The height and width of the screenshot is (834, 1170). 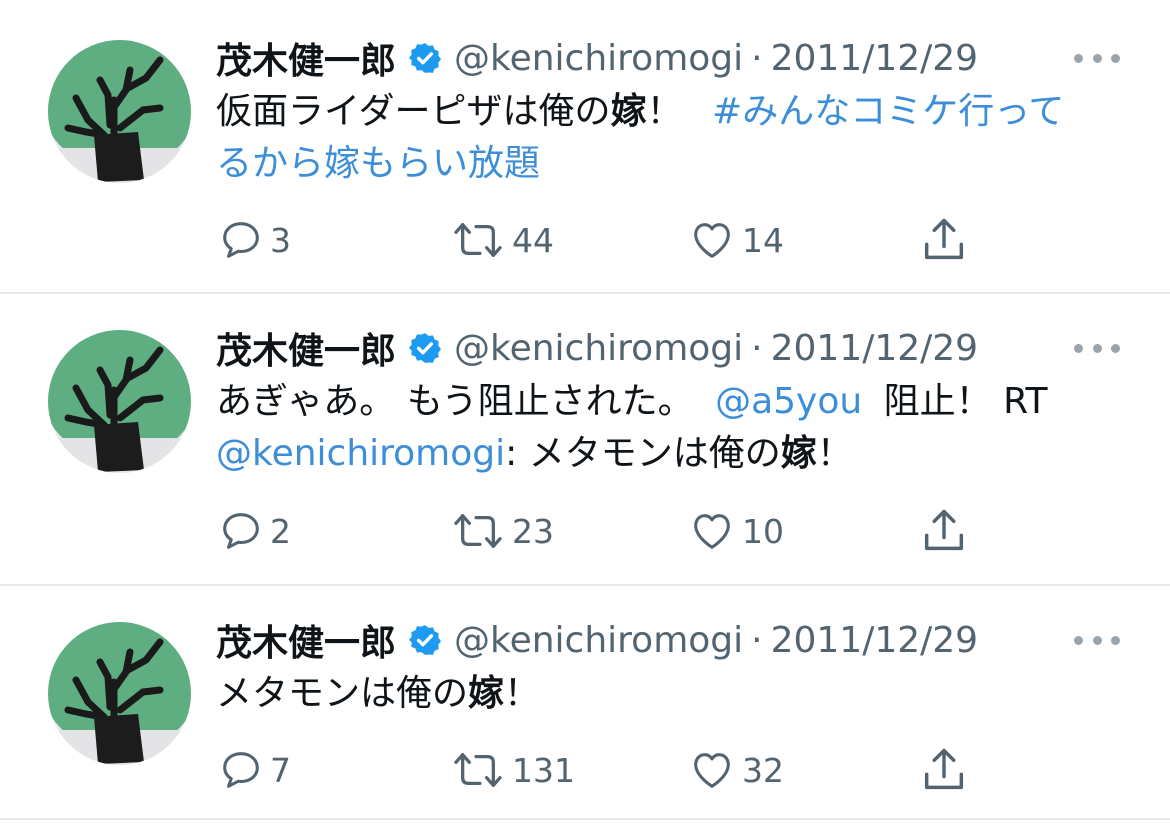 What do you see at coordinates (543, 770) in the screenshot?
I see `retweet-count: 131` at bounding box center [543, 770].